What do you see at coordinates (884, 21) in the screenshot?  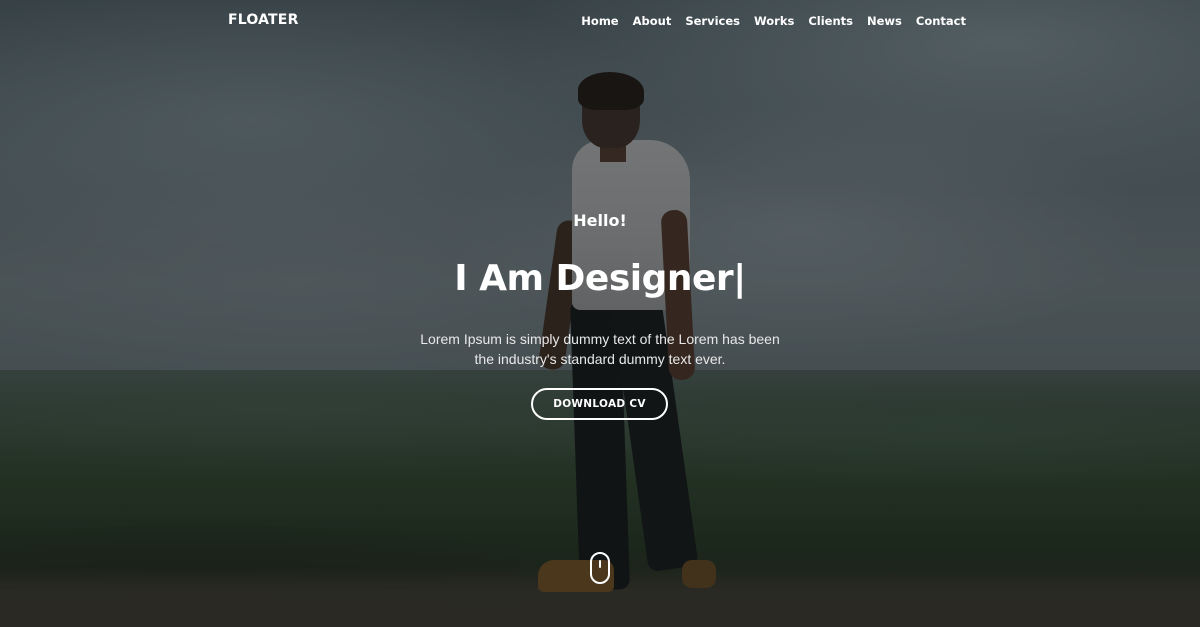 I see `nav-item-news: News` at bounding box center [884, 21].